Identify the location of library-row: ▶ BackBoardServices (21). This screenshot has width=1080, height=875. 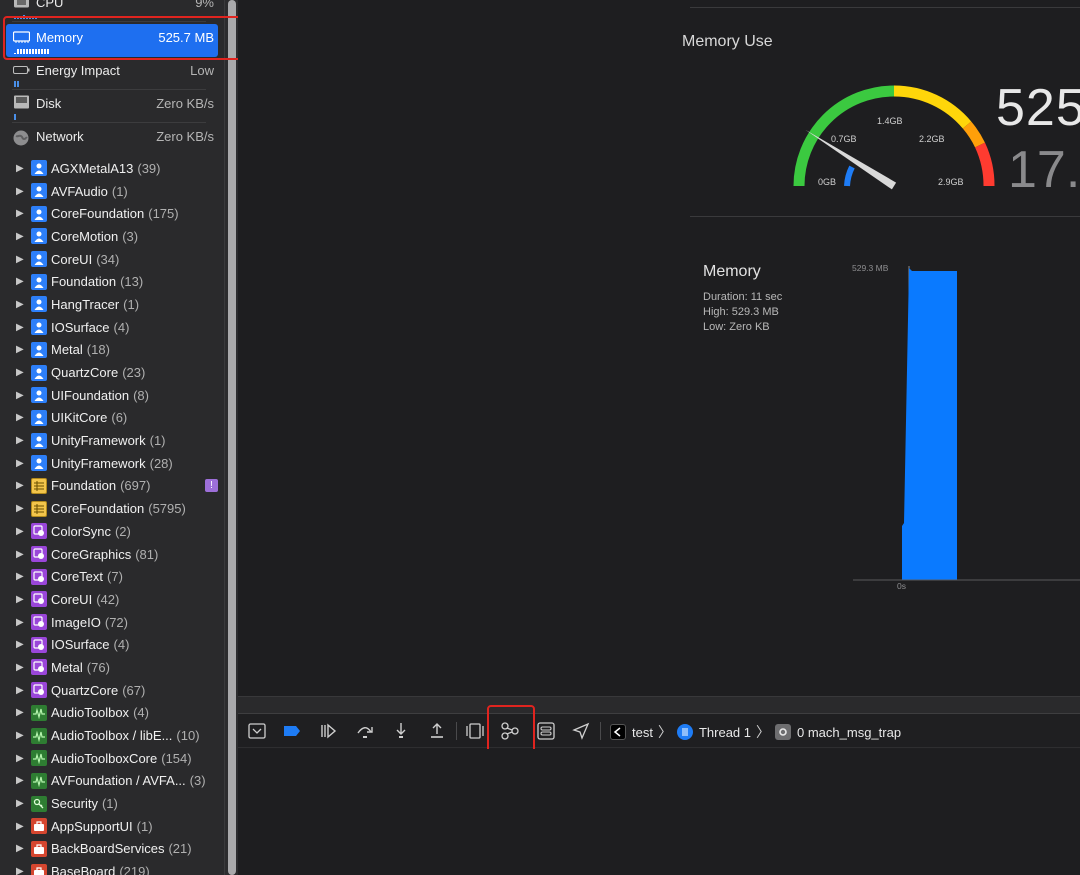
(112, 849).